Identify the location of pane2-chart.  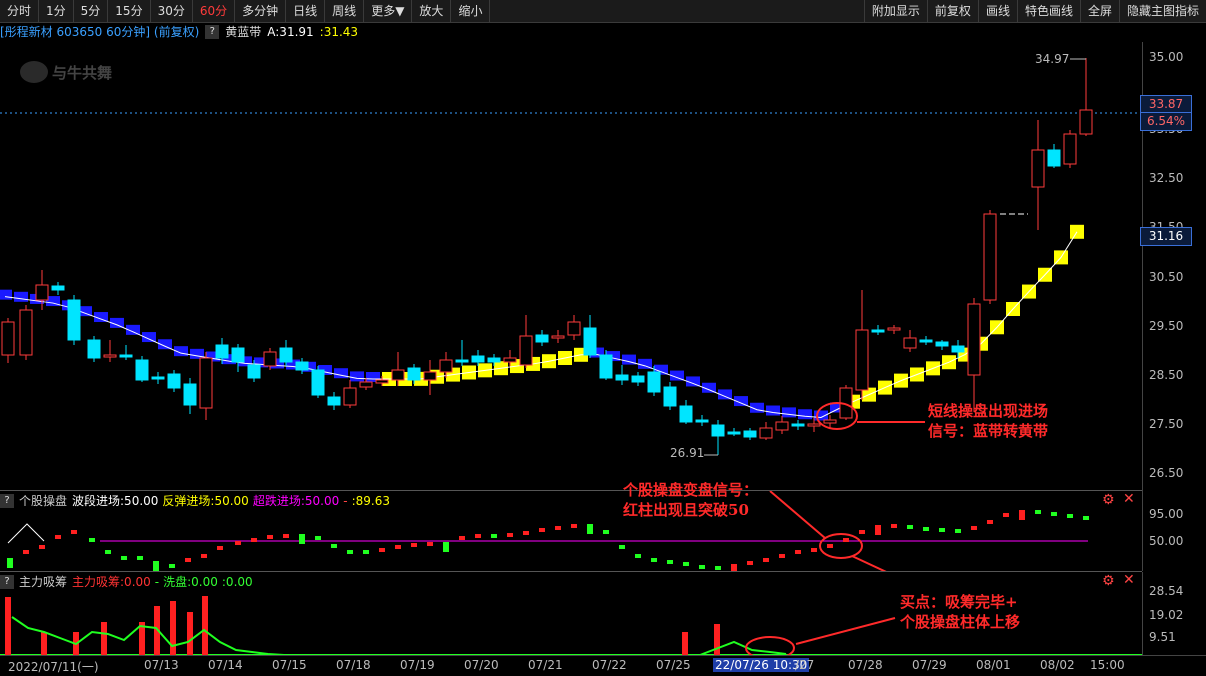
(571, 531).